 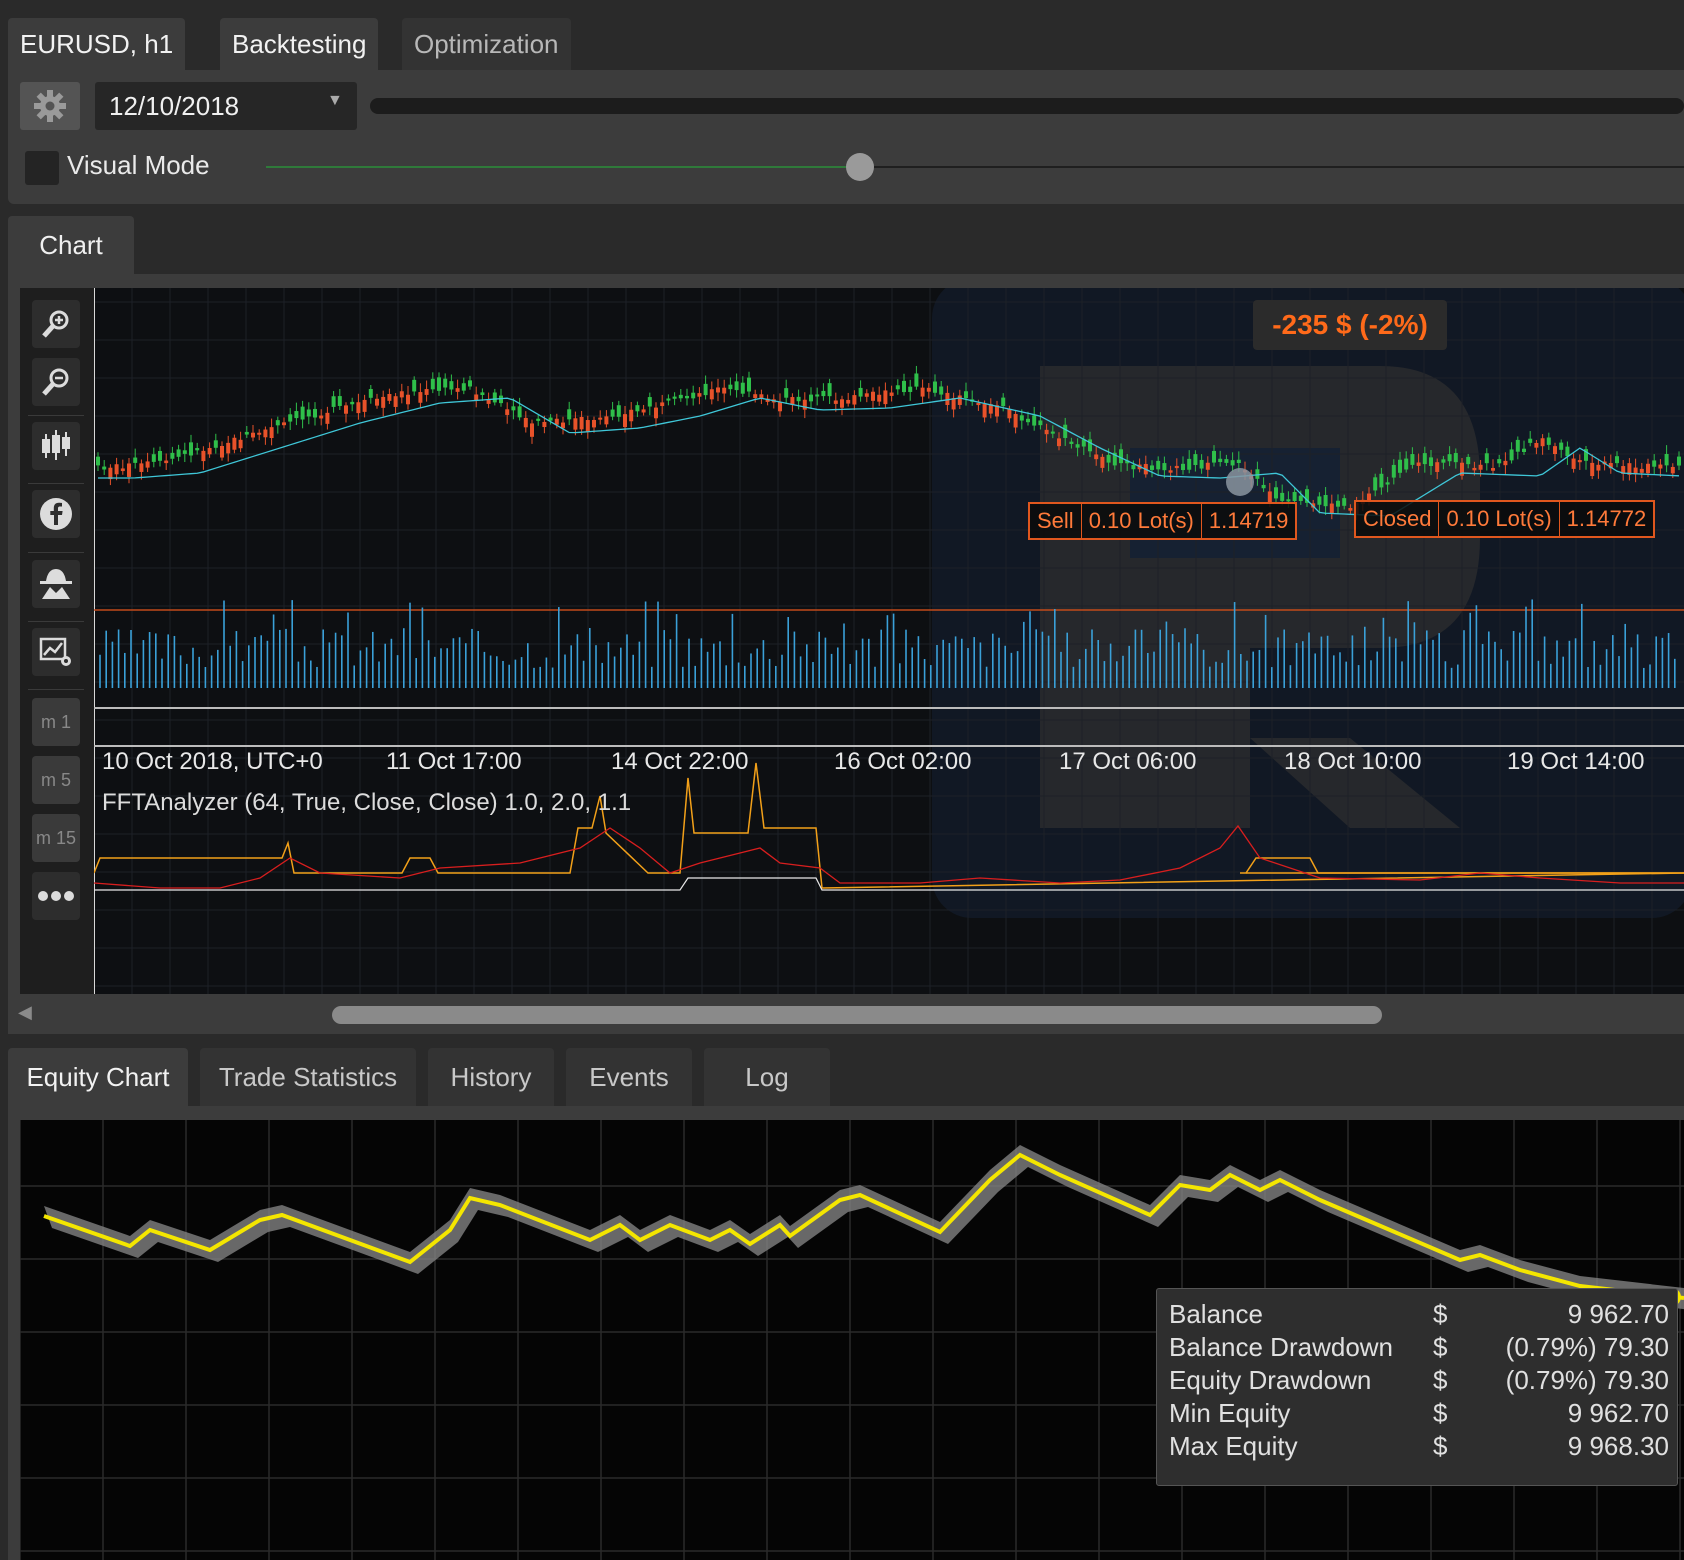 What do you see at coordinates (56, 514) in the screenshot?
I see `facebook-share-button` at bounding box center [56, 514].